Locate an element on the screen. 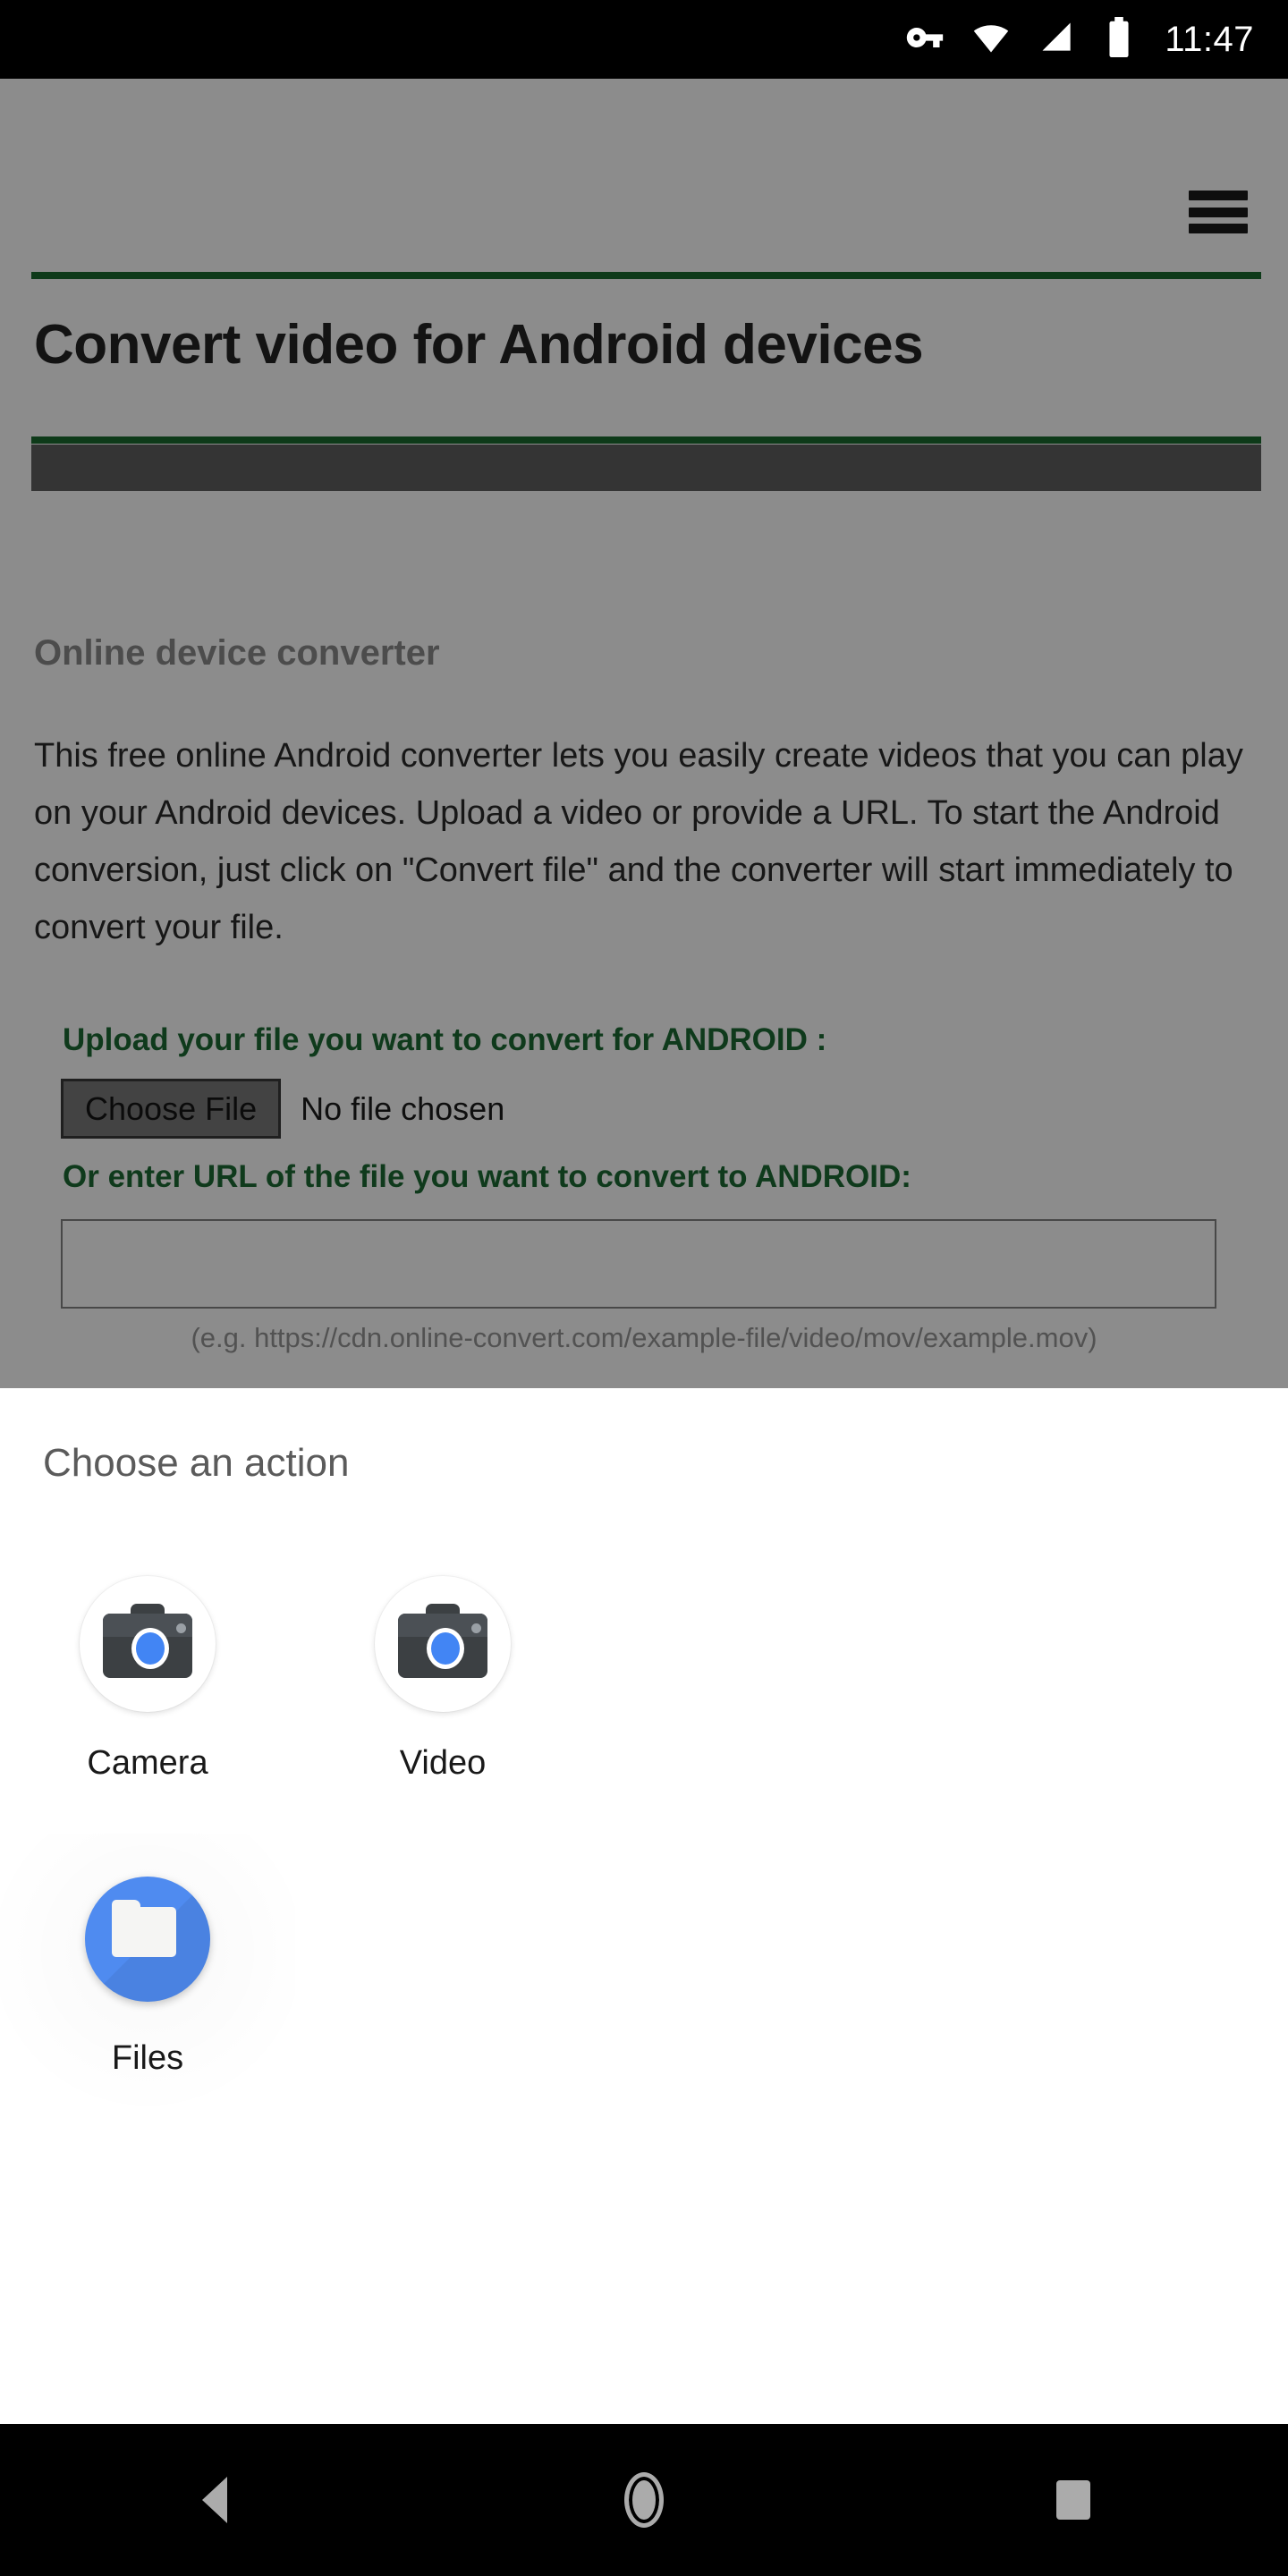 The width and height of the screenshot is (1288, 2576). camcorder-icon is located at coordinates (443, 1644).